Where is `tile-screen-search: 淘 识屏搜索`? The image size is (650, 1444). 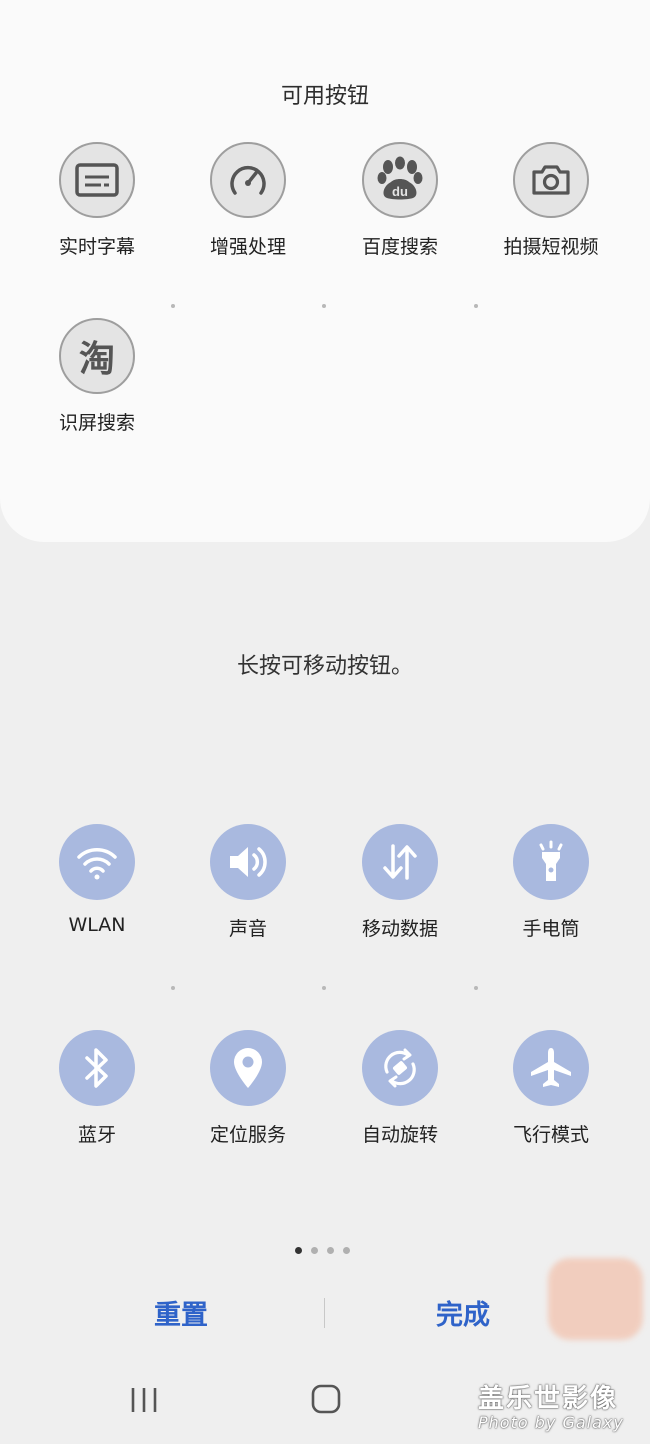 tile-screen-search: 淘 识屏搜索 is located at coordinates (97, 376).